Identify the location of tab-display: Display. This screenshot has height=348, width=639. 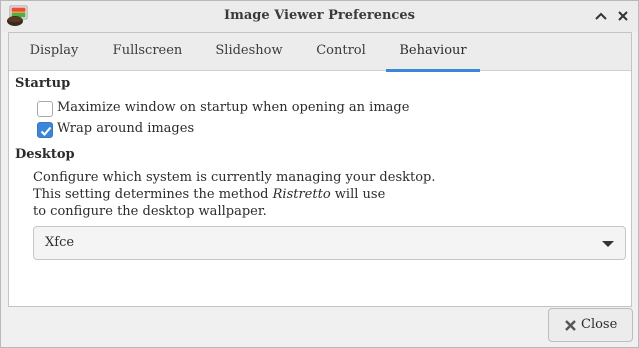
(54, 52).